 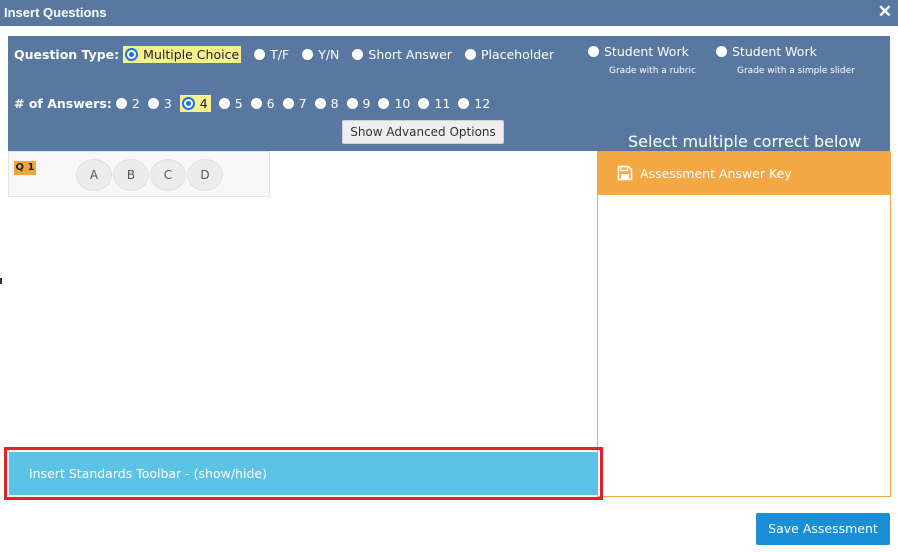 I want to click on radio-answers-11: 11, so click(x=434, y=103).